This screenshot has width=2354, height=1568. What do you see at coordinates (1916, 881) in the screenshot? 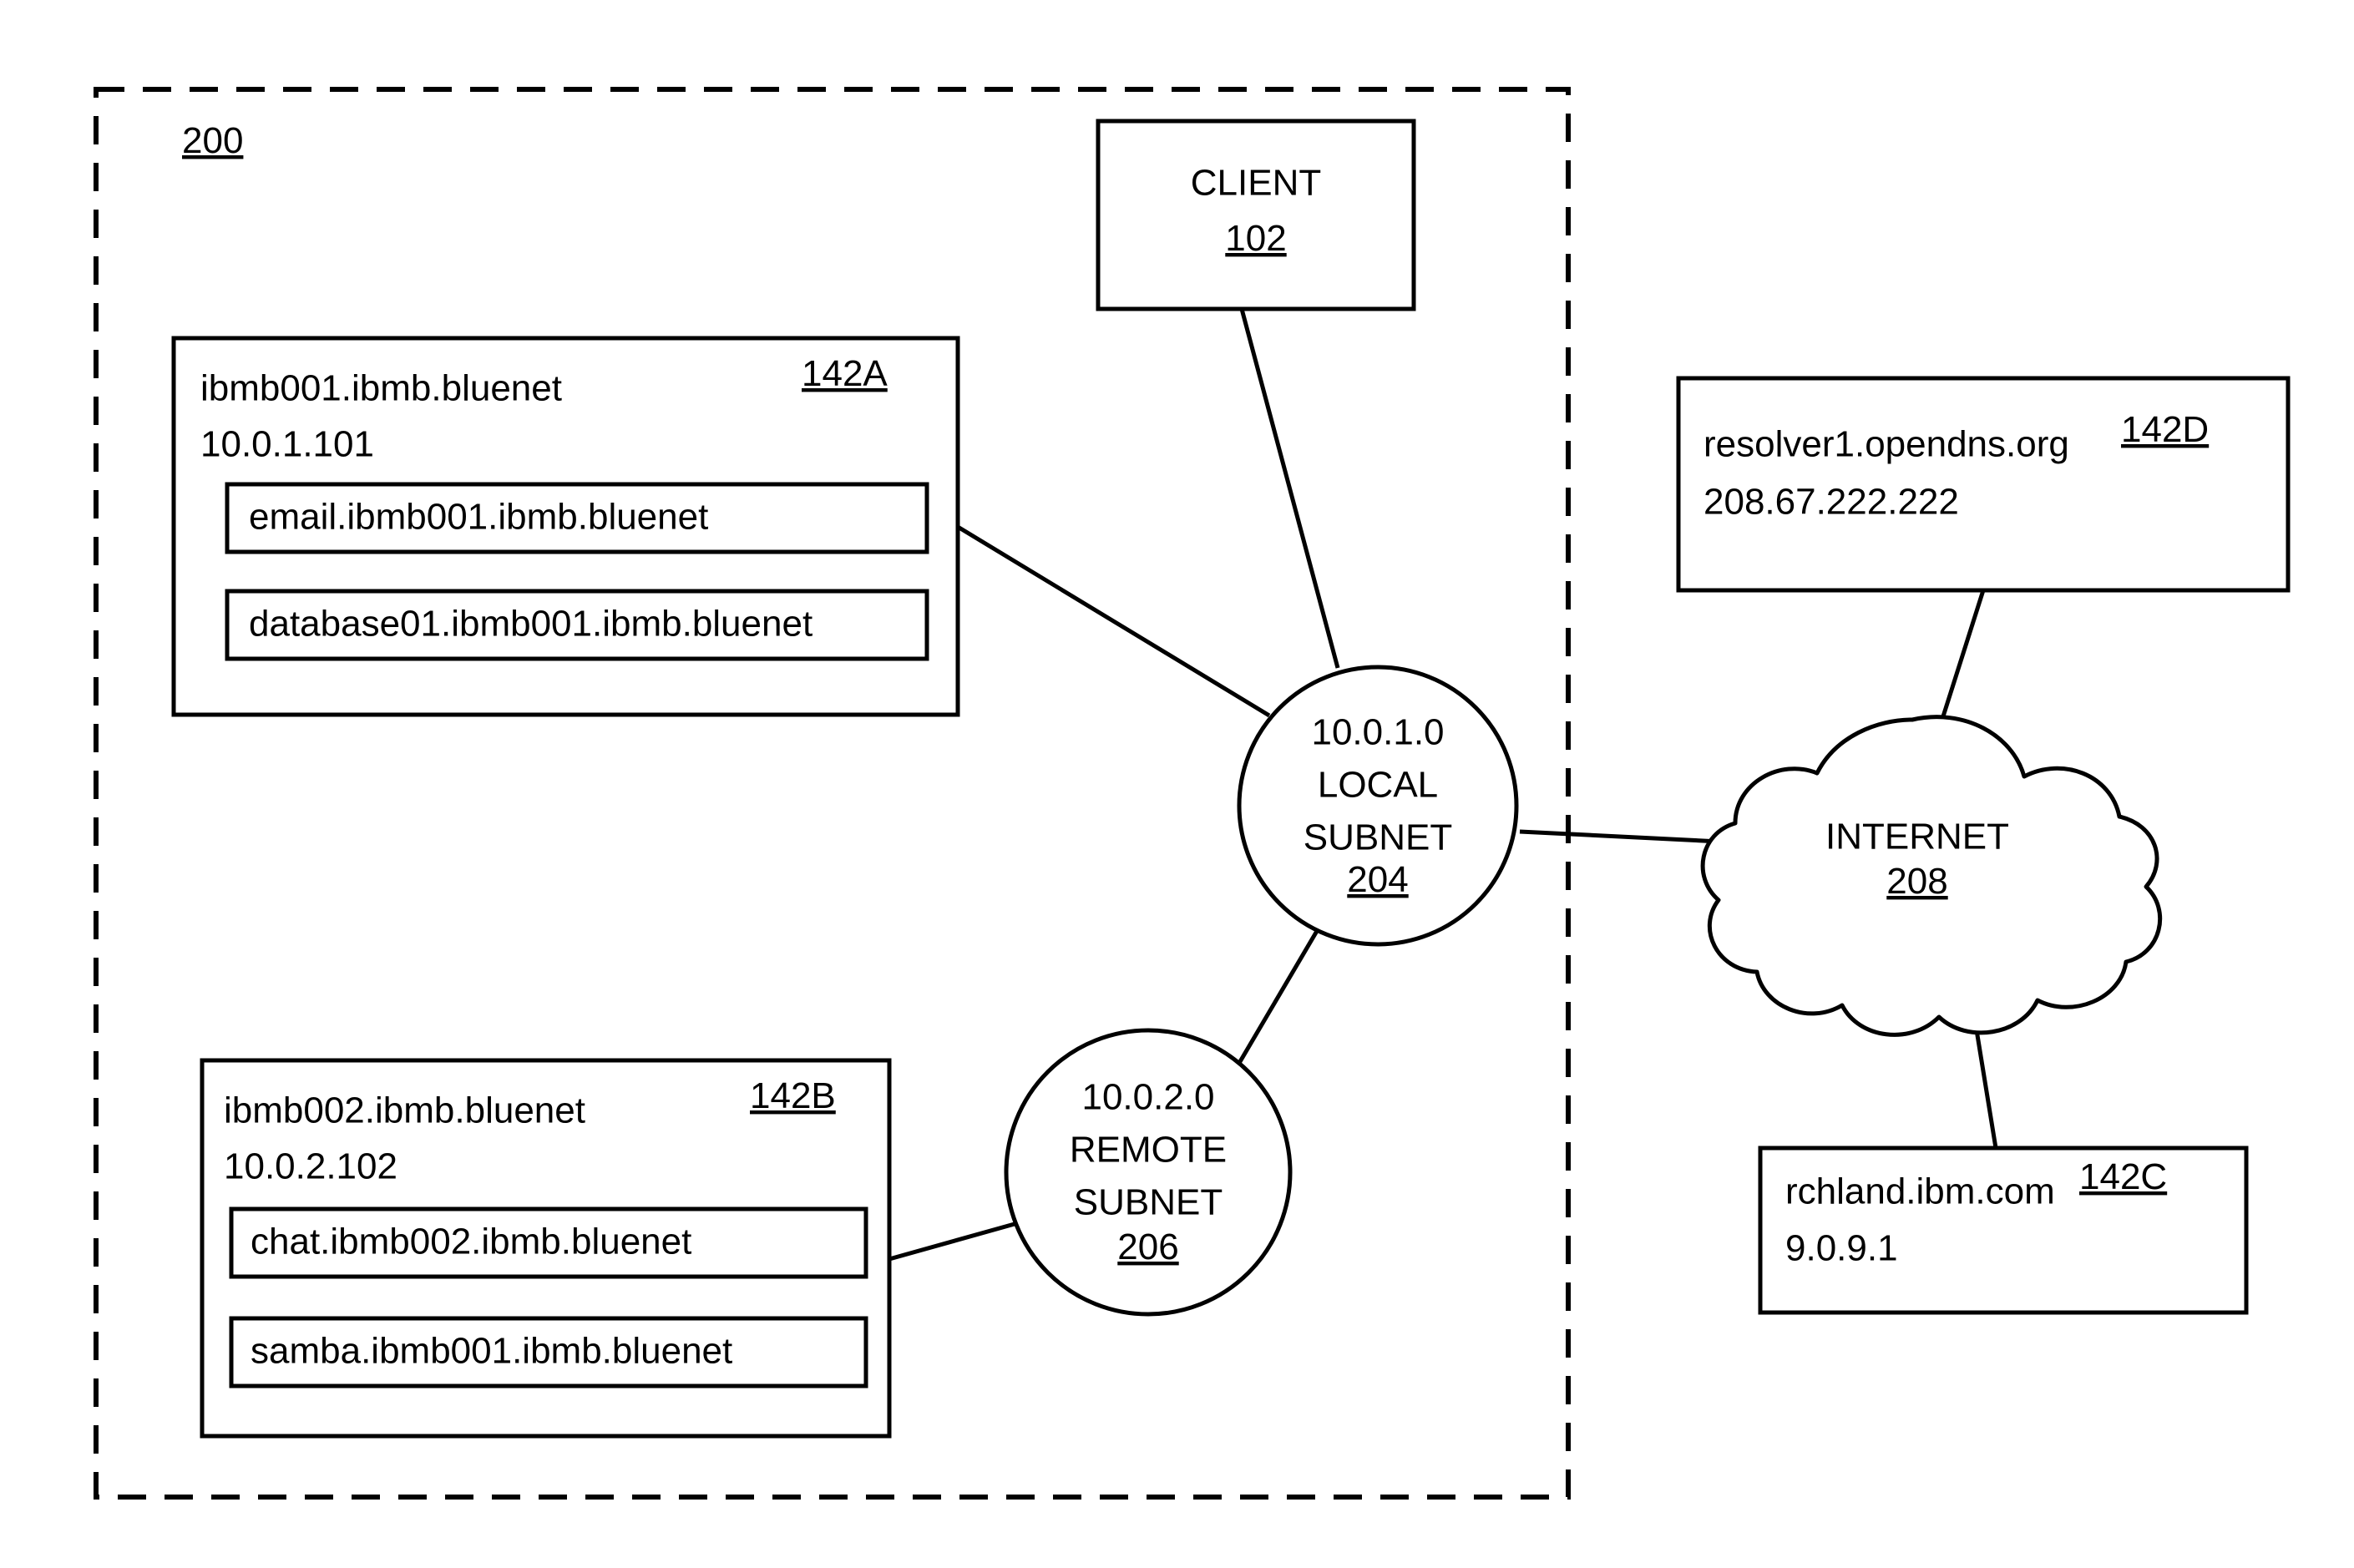
I see `internet-ref: 208` at bounding box center [1916, 881].